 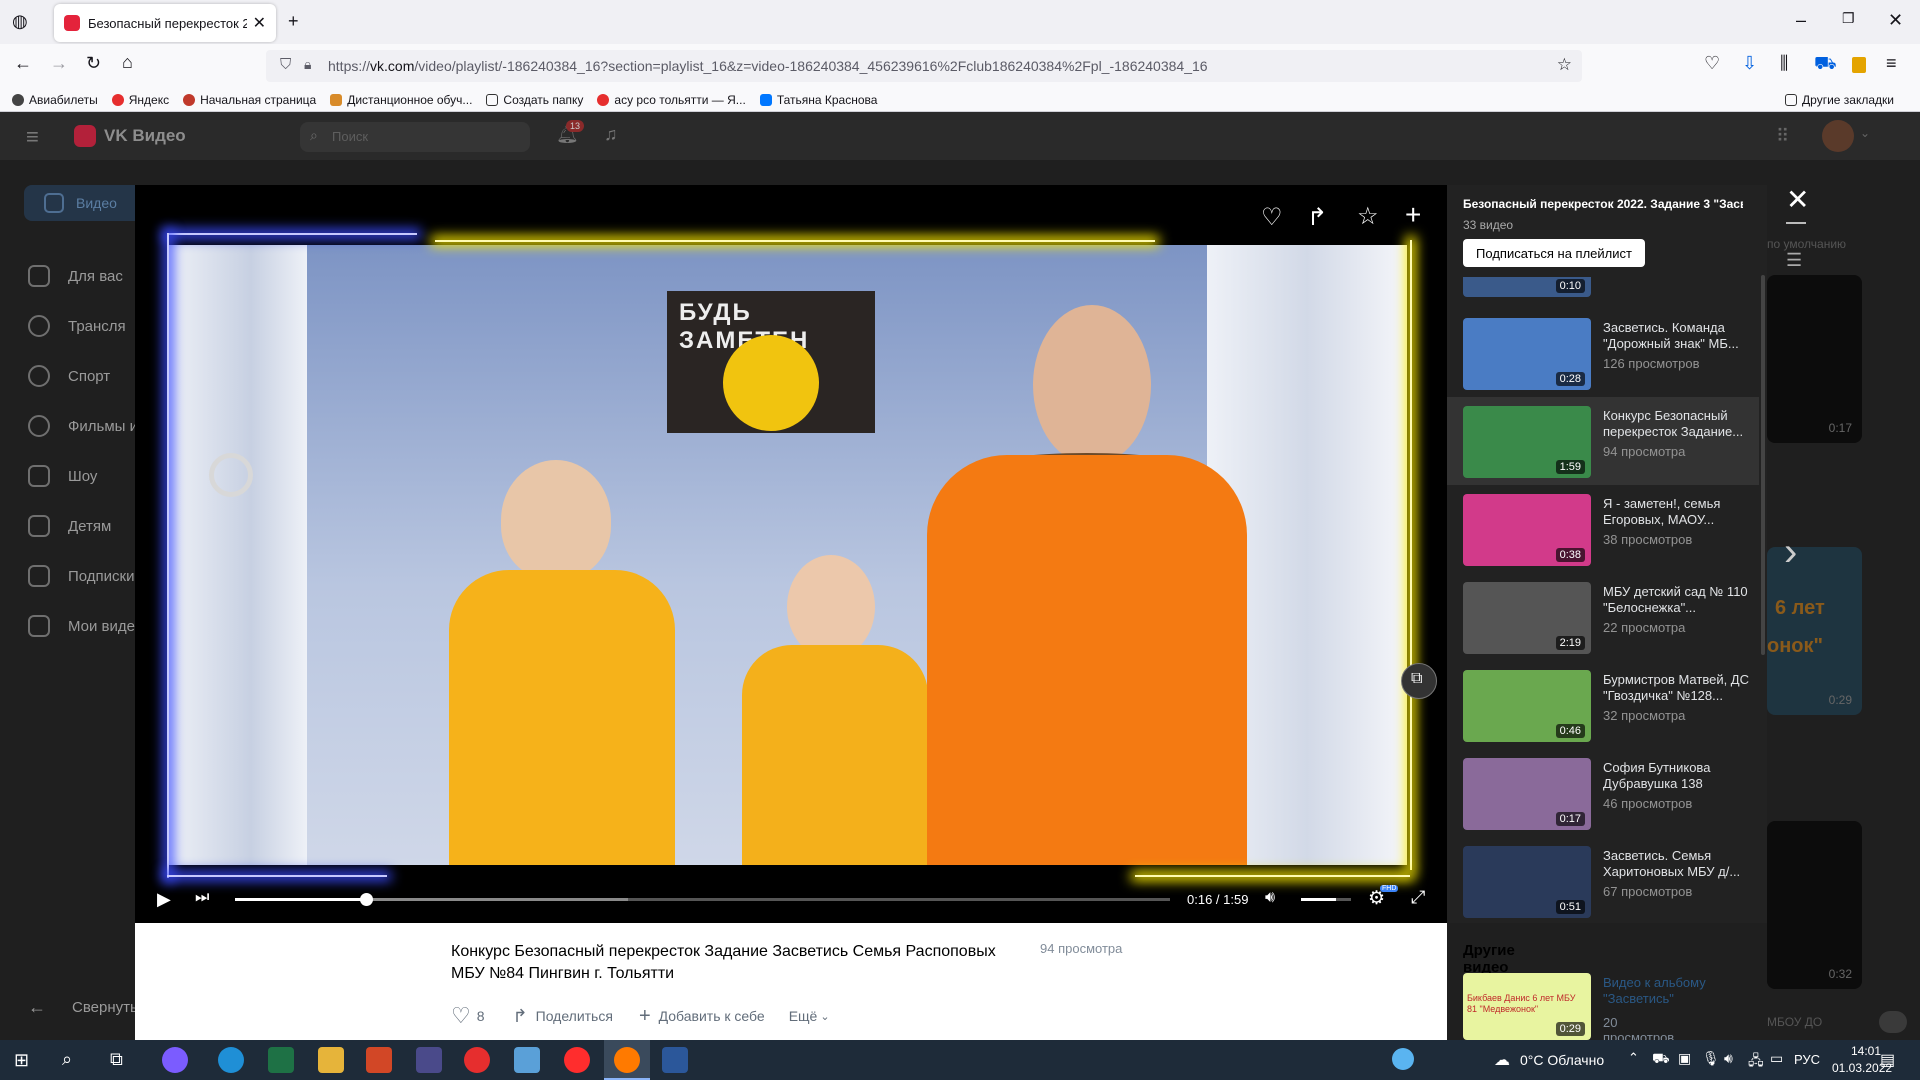 What do you see at coordinates (702, 899) in the screenshot?
I see `progress-track` at bounding box center [702, 899].